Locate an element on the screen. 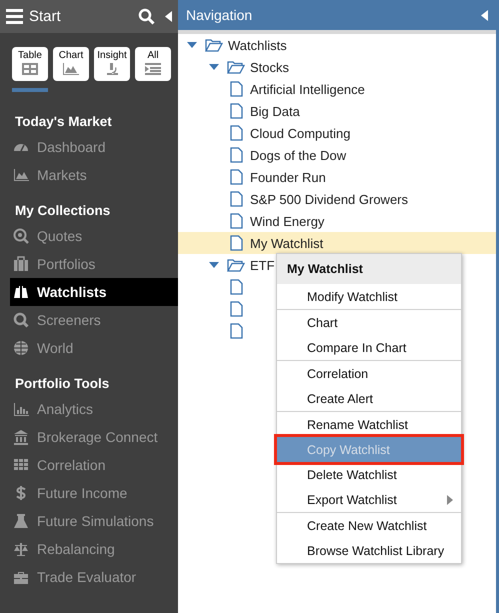 This screenshot has width=499, height=613. tree-label: Wind Energy is located at coordinates (287, 221).